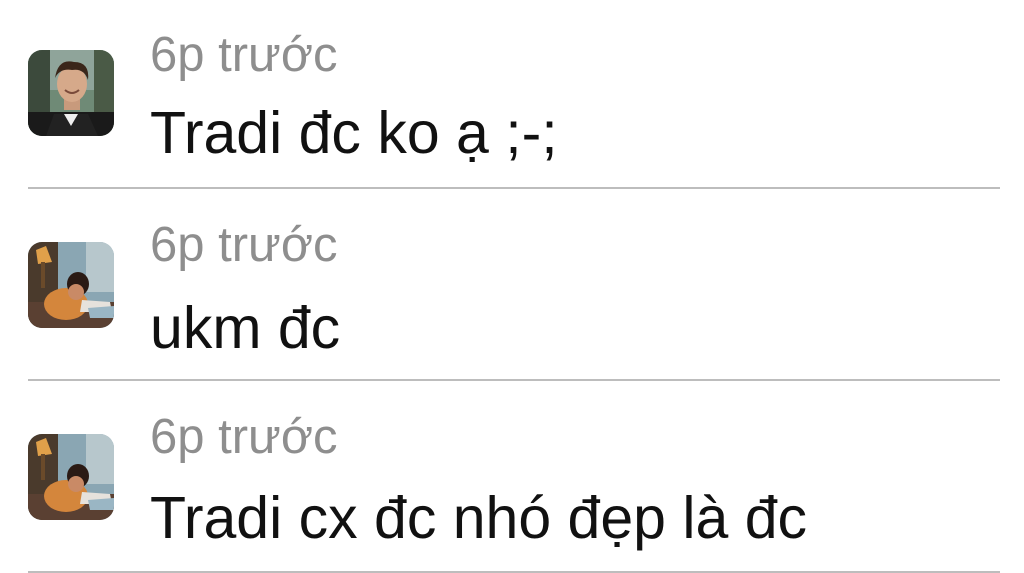 This screenshot has width=1024, height=573. What do you see at coordinates (479, 518) in the screenshot?
I see `comment-text: Tradi cx đc nhó đẹp là đc` at bounding box center [479, 518].